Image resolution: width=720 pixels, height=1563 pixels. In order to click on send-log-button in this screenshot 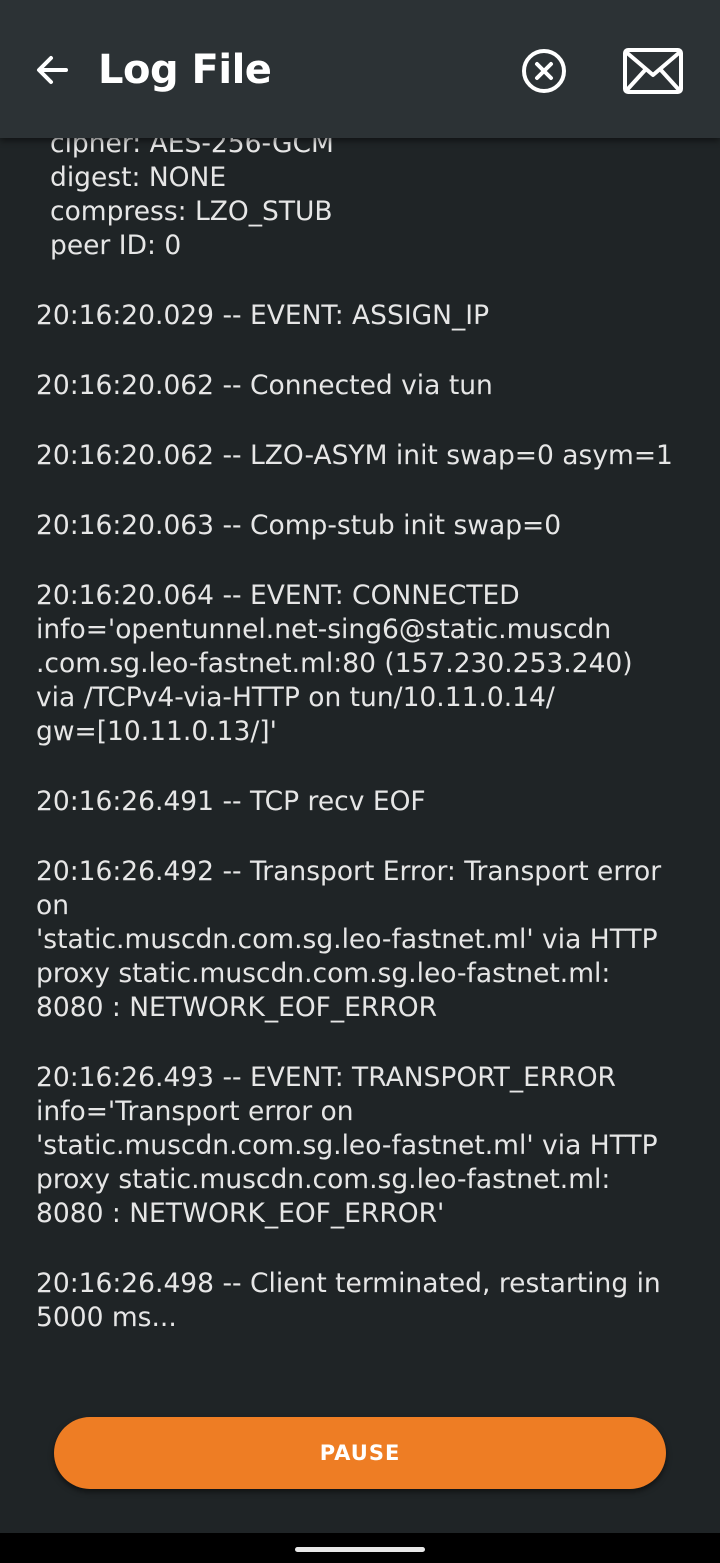, I will do `click(653, 71)`.